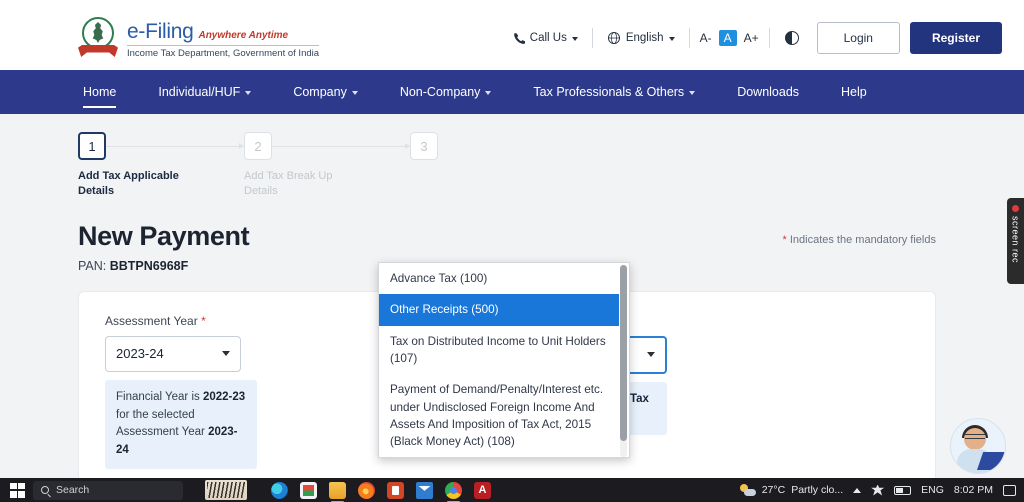 Image resolution: width=1024 pixels, height=502 pixels. Describe the element at coordinates (1015, 208) in the screenshot. I see `record-dot-icon` at that location.